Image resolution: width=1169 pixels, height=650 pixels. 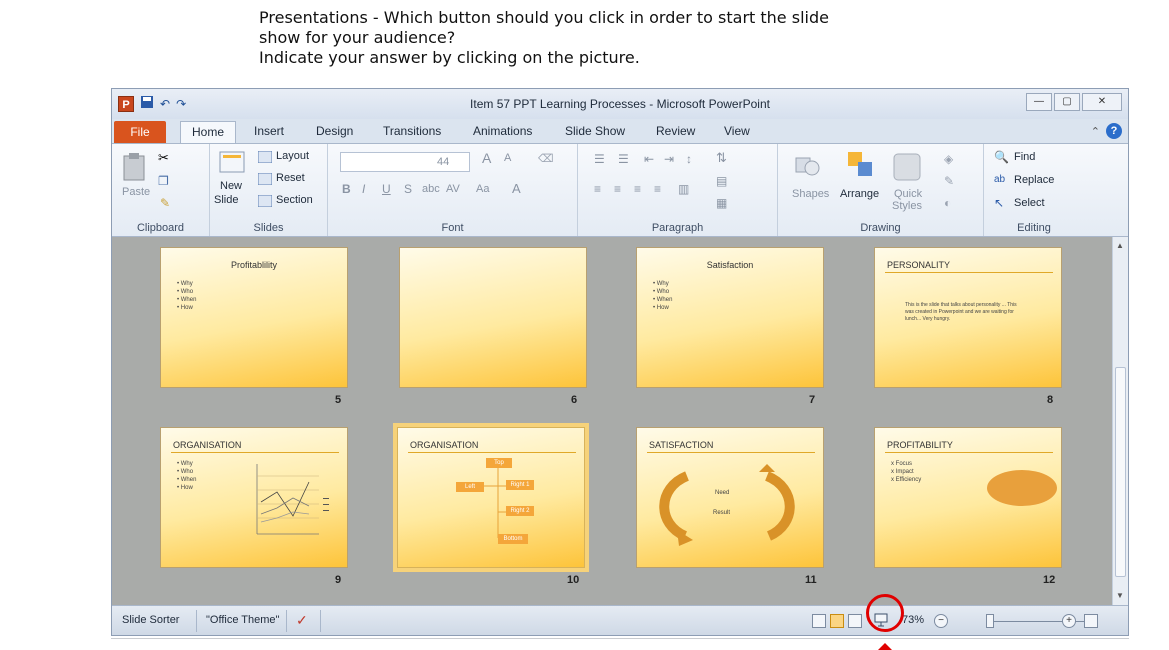 What do you see at coordinates (254, 497) in the screenshot?
I see `slide-thumbnail: ORGANISATION • Why • Who • When • How` at bounding box center [254, 497].